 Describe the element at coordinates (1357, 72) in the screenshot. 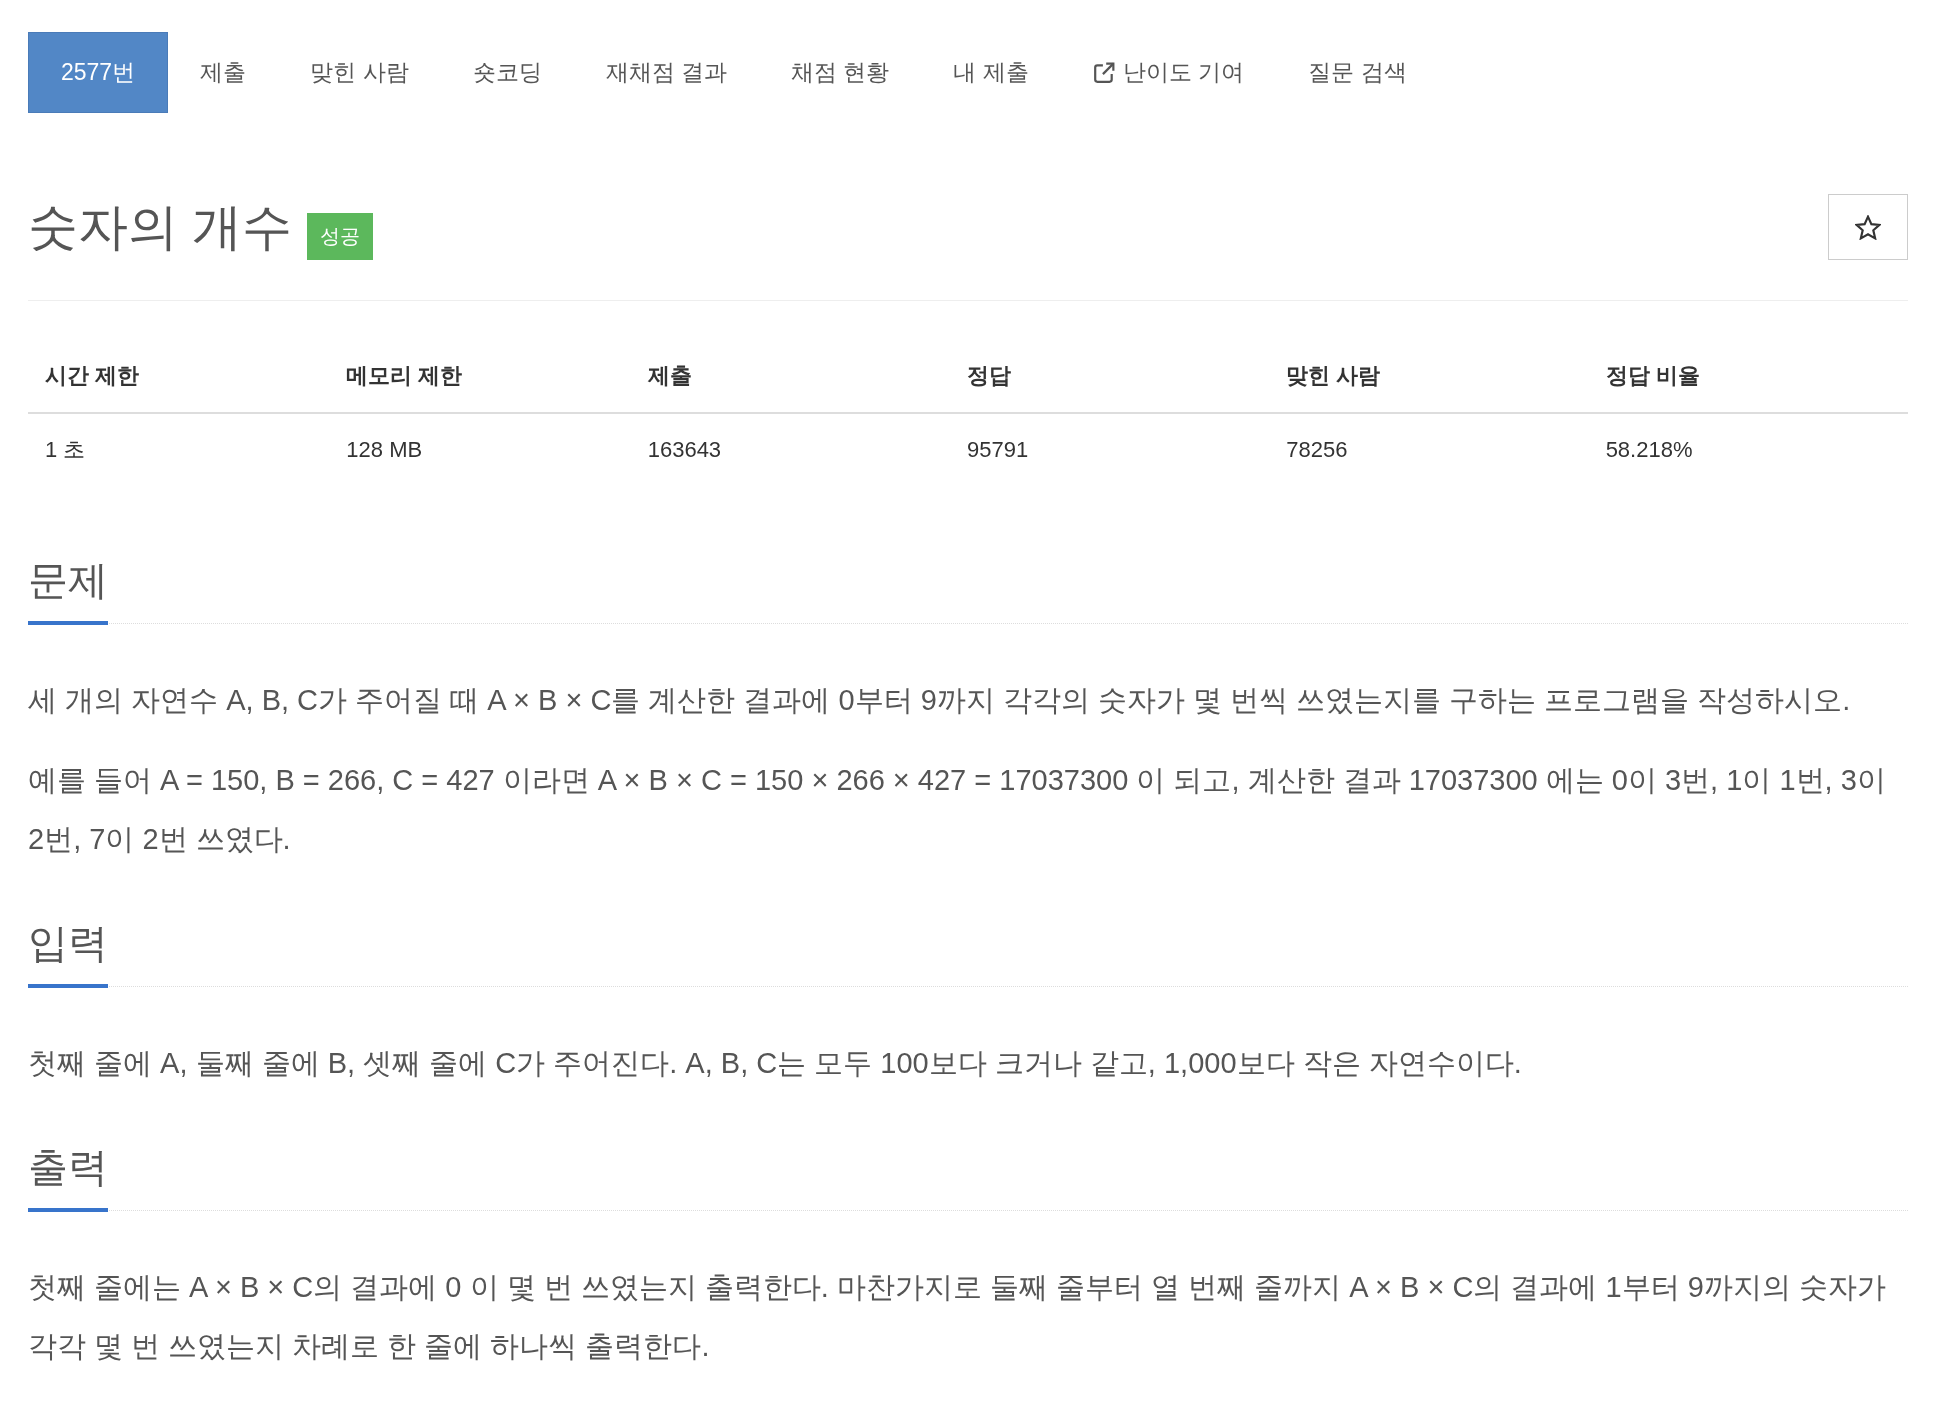

I see `nav-tab: 질문 검색` at that location.